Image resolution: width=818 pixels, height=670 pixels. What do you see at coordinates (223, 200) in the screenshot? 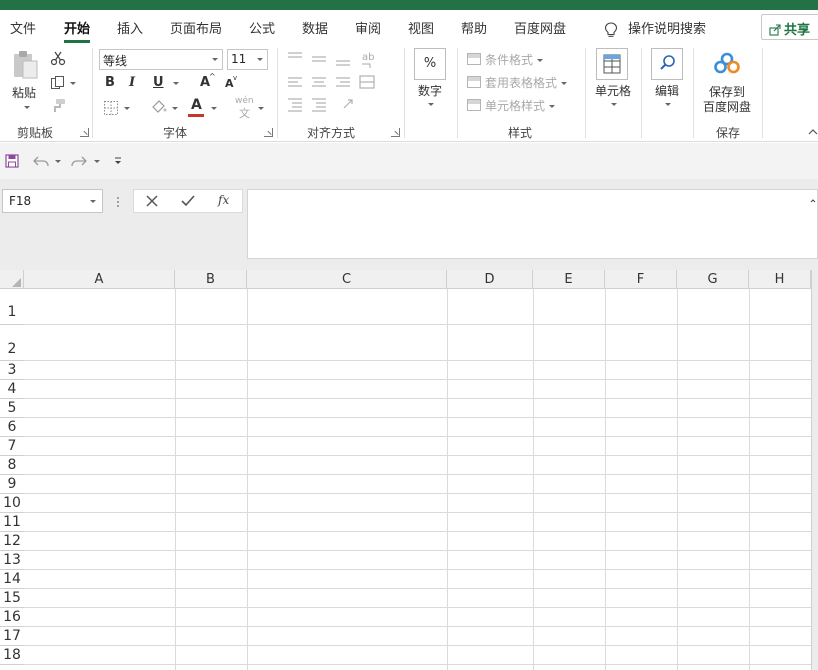
I see `insert-function-button: fx` at bounding box center [223, 200].